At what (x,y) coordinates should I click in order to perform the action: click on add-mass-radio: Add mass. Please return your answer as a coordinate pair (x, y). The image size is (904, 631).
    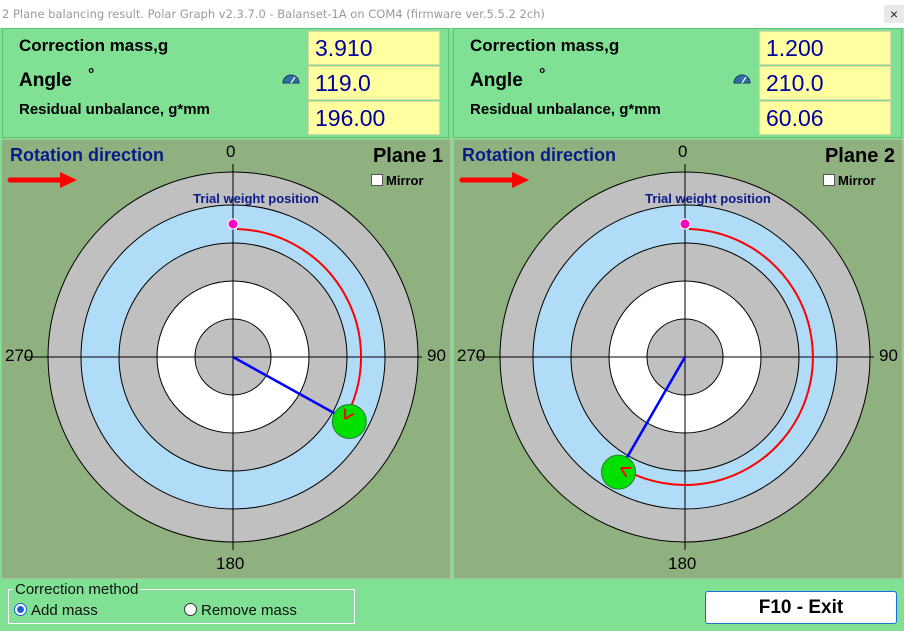
    Looking at the image, I should click on (56, 610).